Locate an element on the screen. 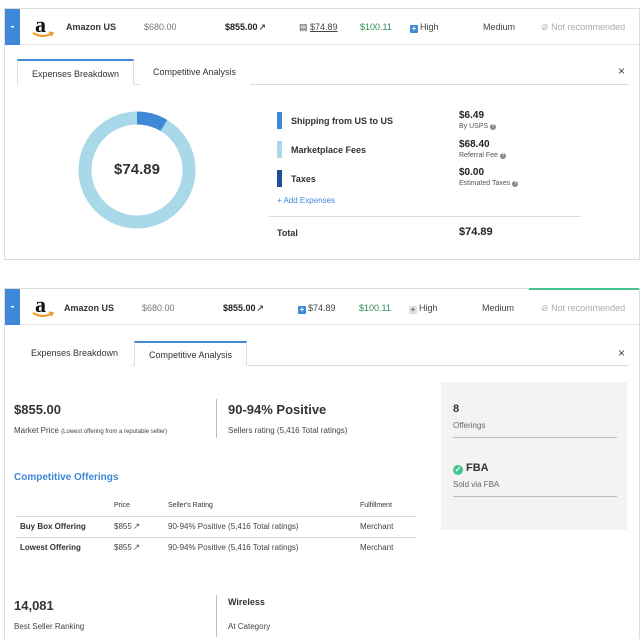 The image size is (644, 639). taxes-sub-text: Estimated Taxes is located at coordinates (485, 183).